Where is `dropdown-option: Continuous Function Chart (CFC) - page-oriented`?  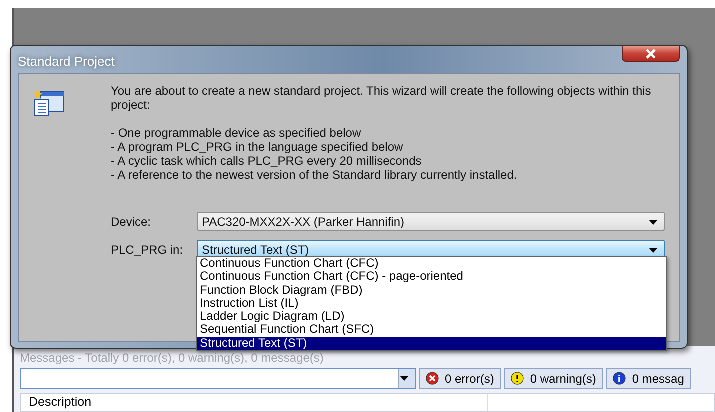
dropdown-option: Continuous Function Chart (CFC) - page-oriented is located at coordinates (431, 277).